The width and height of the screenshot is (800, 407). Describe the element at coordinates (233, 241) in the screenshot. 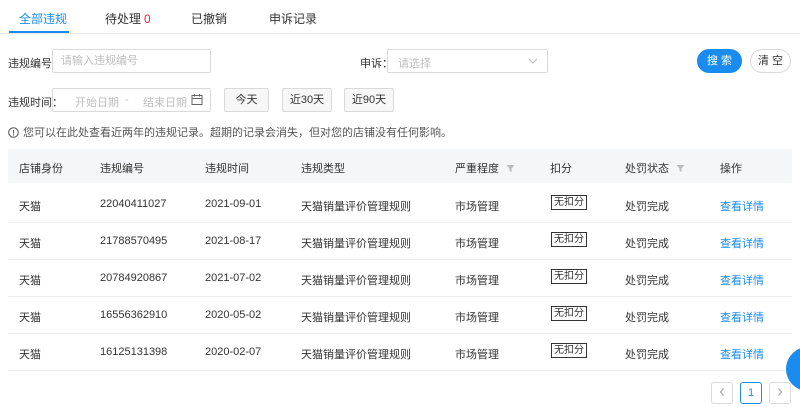

I see `cell-violation-time: 2021-08-17` at that location.